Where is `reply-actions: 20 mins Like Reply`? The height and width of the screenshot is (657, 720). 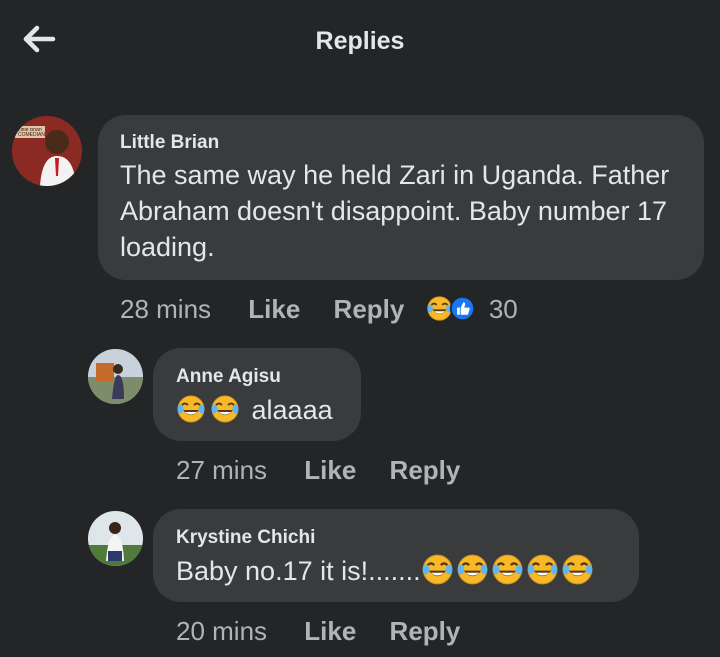
reply-actions: 20 mins Like Reply is located at coordinates (318, 631).